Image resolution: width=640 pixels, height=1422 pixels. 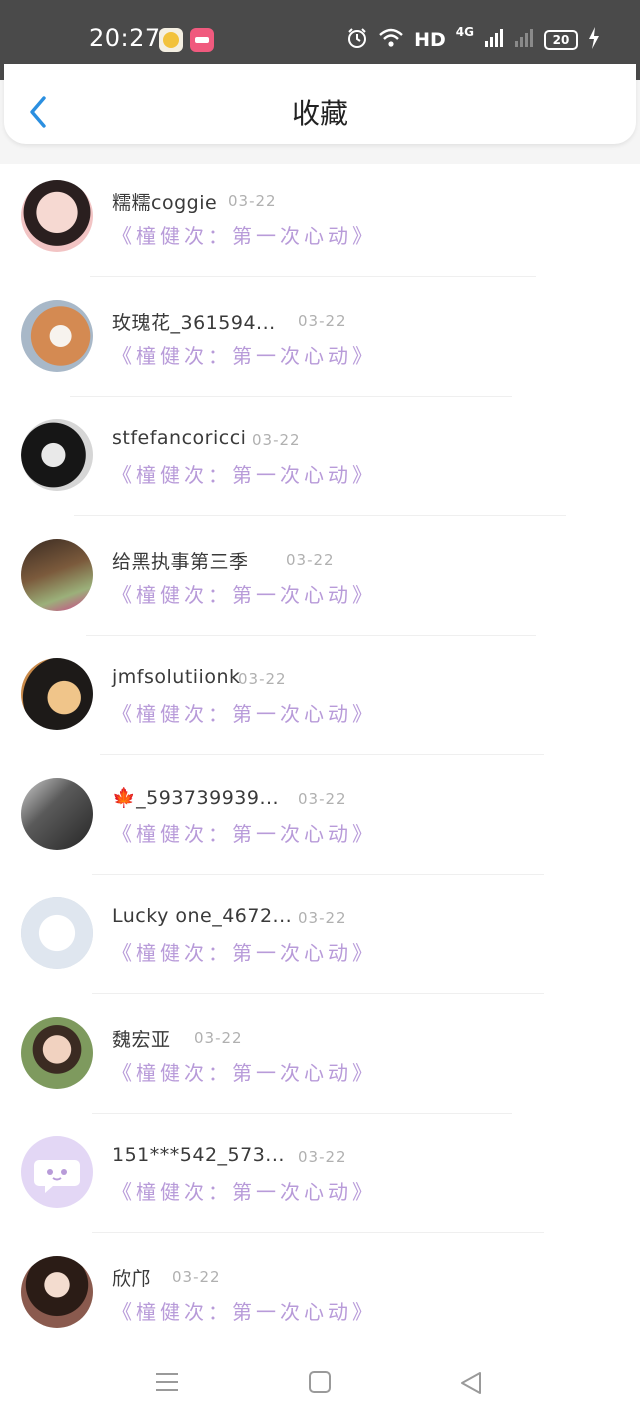 I want to click on list-item: stfefancoricci 03-22 《橦健次：第一次心动》, so click(x=320, y=463).